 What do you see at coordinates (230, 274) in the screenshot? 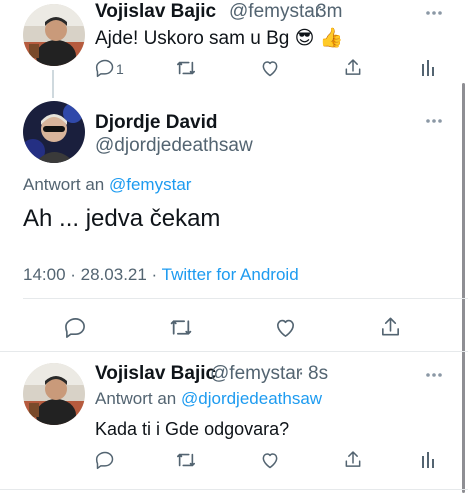
I see `tweet-source: Twitter for Android` at bounding box center [230, 274].